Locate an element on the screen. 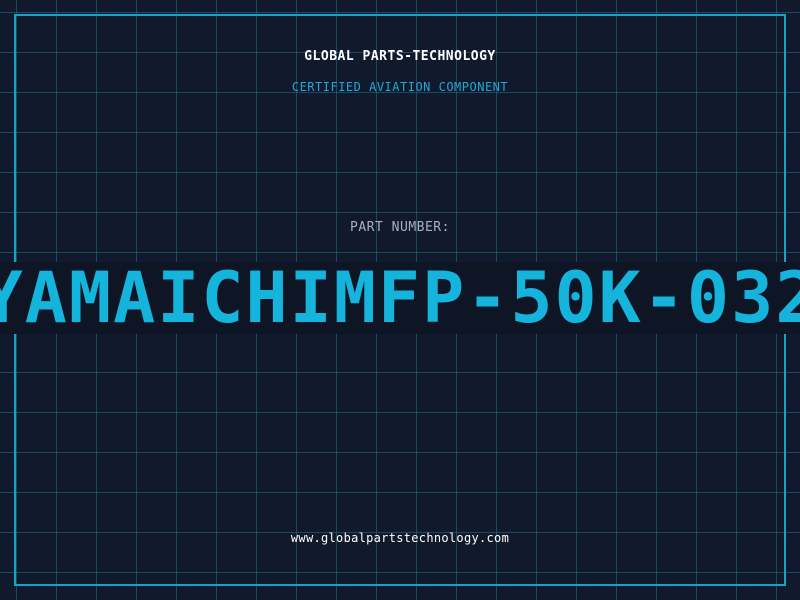  certification-subtitle: CERTIFIED AVIATION COMPONENT is located at coordinates (400, 87).